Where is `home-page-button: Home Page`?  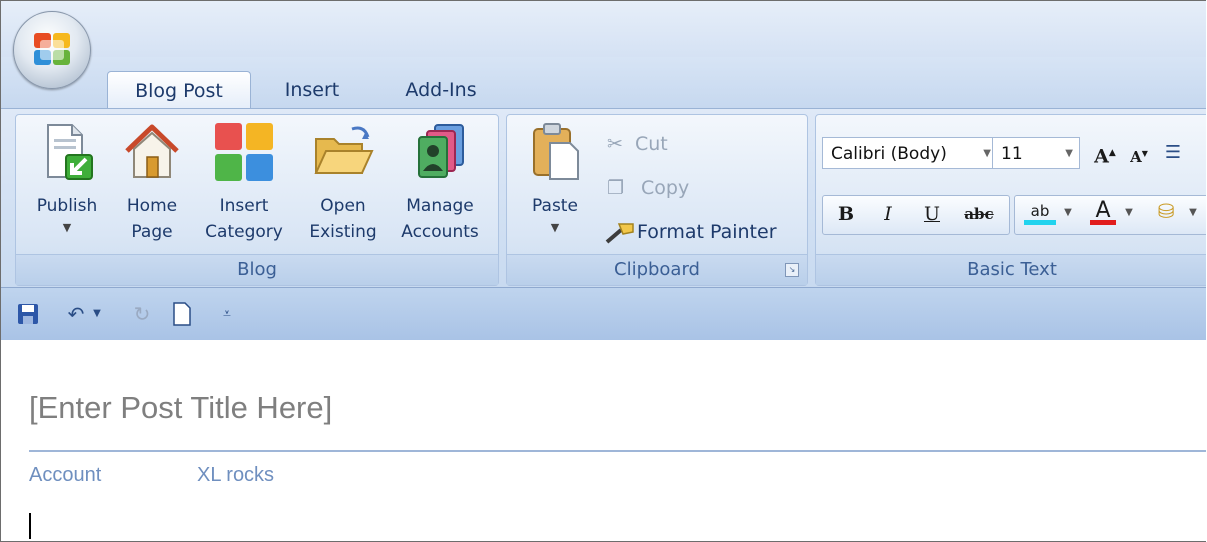
home-page-button: Home Page is located at coordinates (152, 183).